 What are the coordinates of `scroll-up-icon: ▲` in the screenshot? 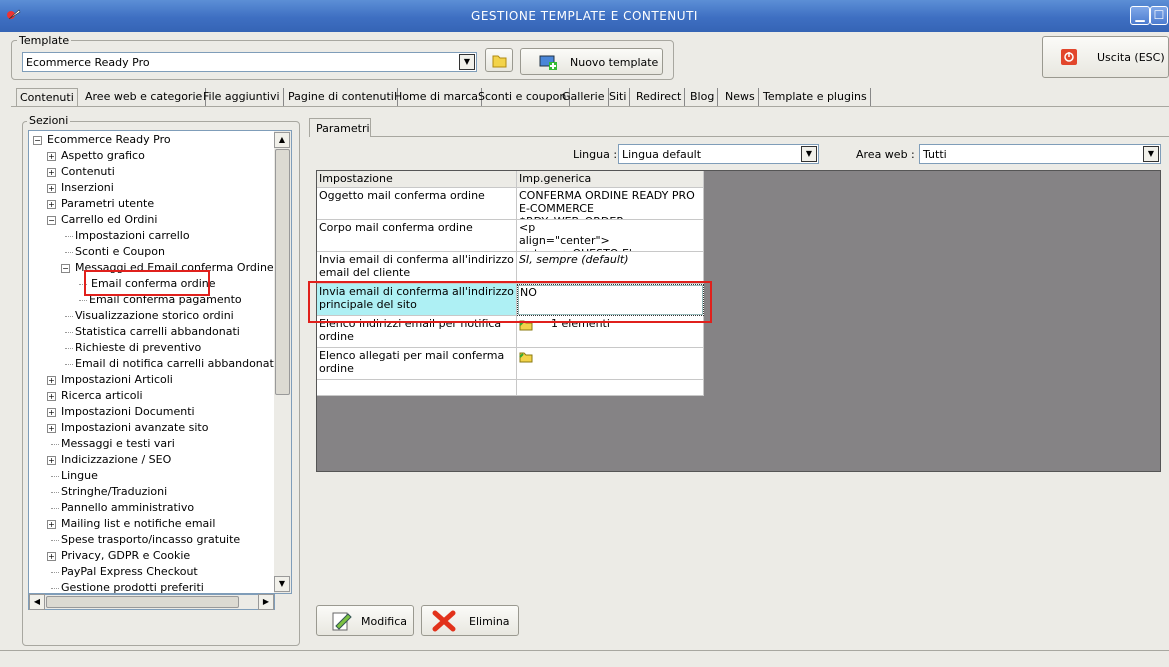 It's located at (282, 140).